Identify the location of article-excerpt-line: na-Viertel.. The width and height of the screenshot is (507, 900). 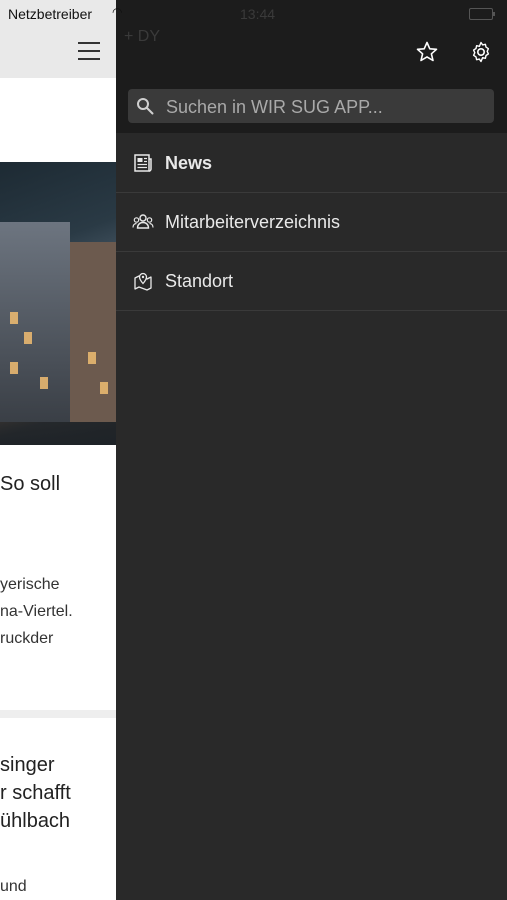
(36, 611).